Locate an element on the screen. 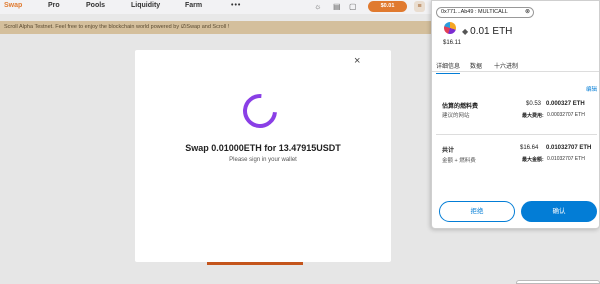 This screenshot has height=284, width=600. max-amount-value: 0.01032707 ETH is located at coordinates (566, 159).